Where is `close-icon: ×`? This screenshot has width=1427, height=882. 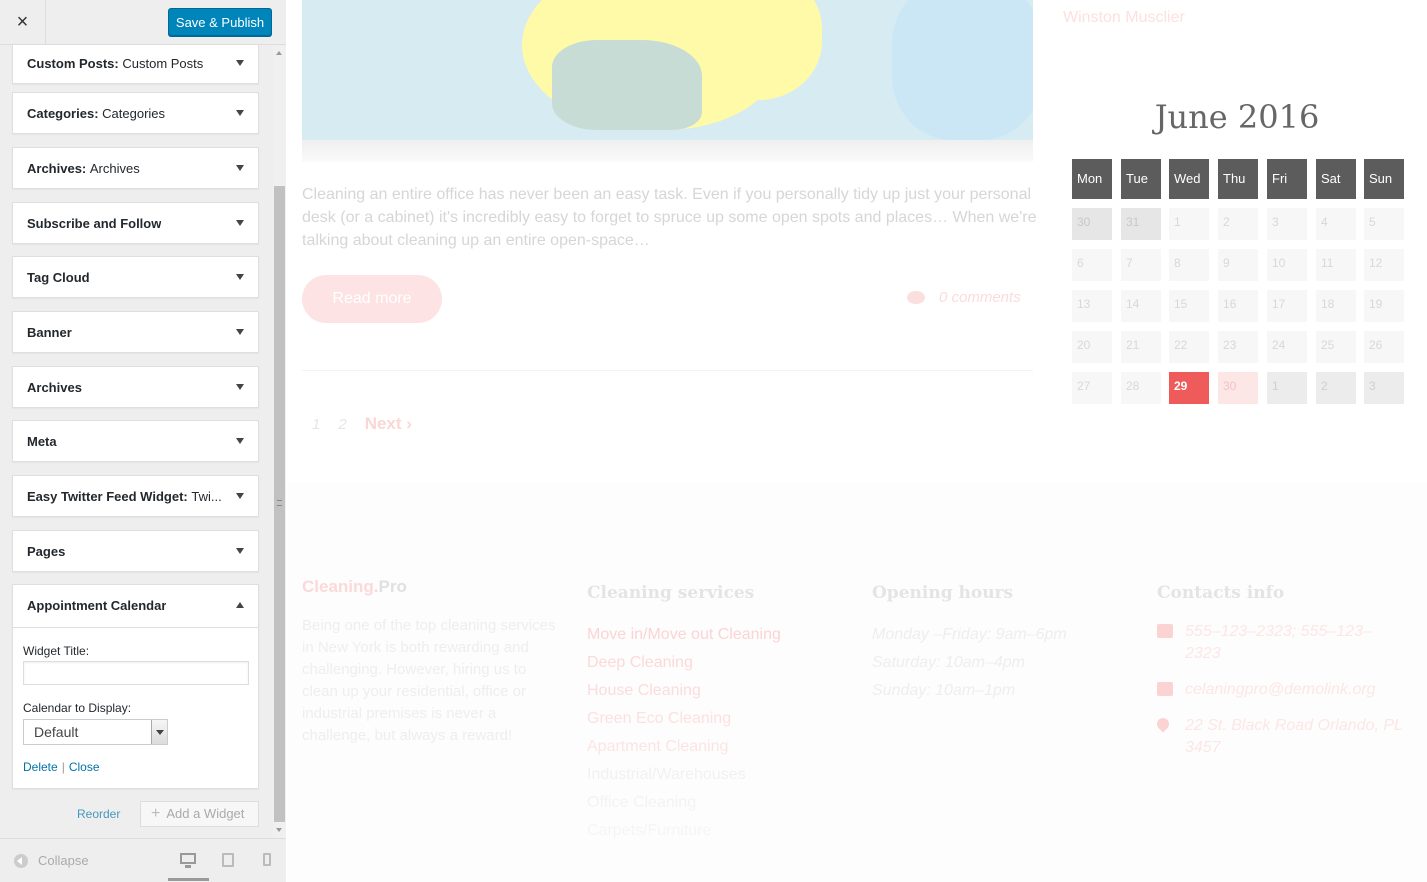 close-icon: × is located at coordinates (22, 22).